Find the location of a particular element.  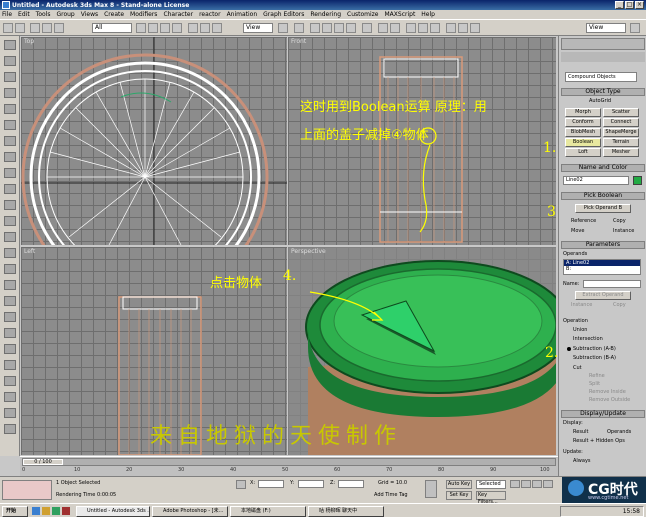

render-scene-icon is located at coordinates (463, 28).